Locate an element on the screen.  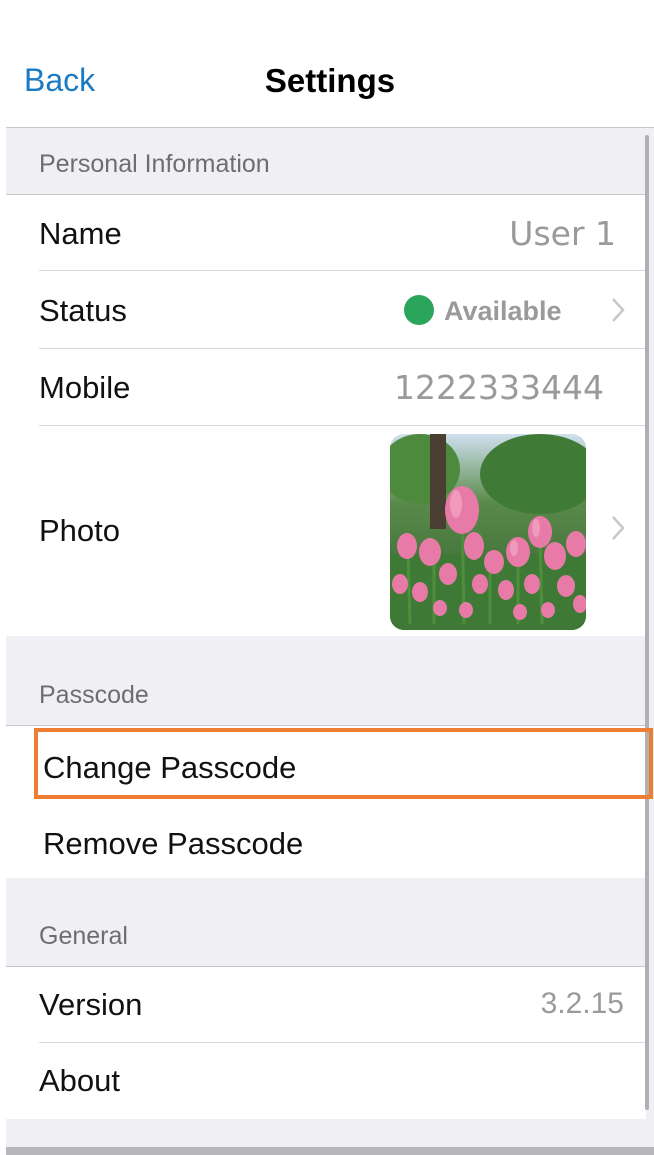
status-indicator-icon is located at coordinates (419, 310).